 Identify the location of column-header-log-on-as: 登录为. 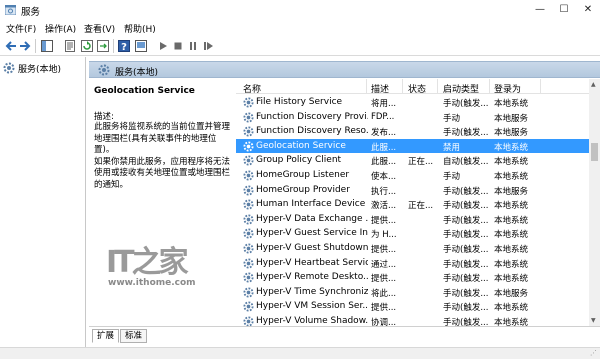
(507, 88).